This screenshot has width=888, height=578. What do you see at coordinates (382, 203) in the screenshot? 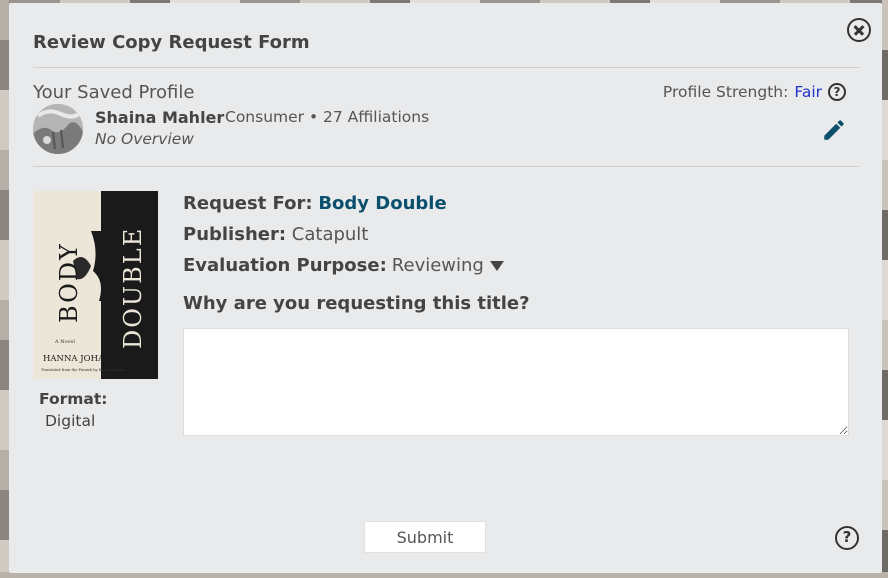
I see `request-title-link: Body Double` at bounding box center [382, 203].